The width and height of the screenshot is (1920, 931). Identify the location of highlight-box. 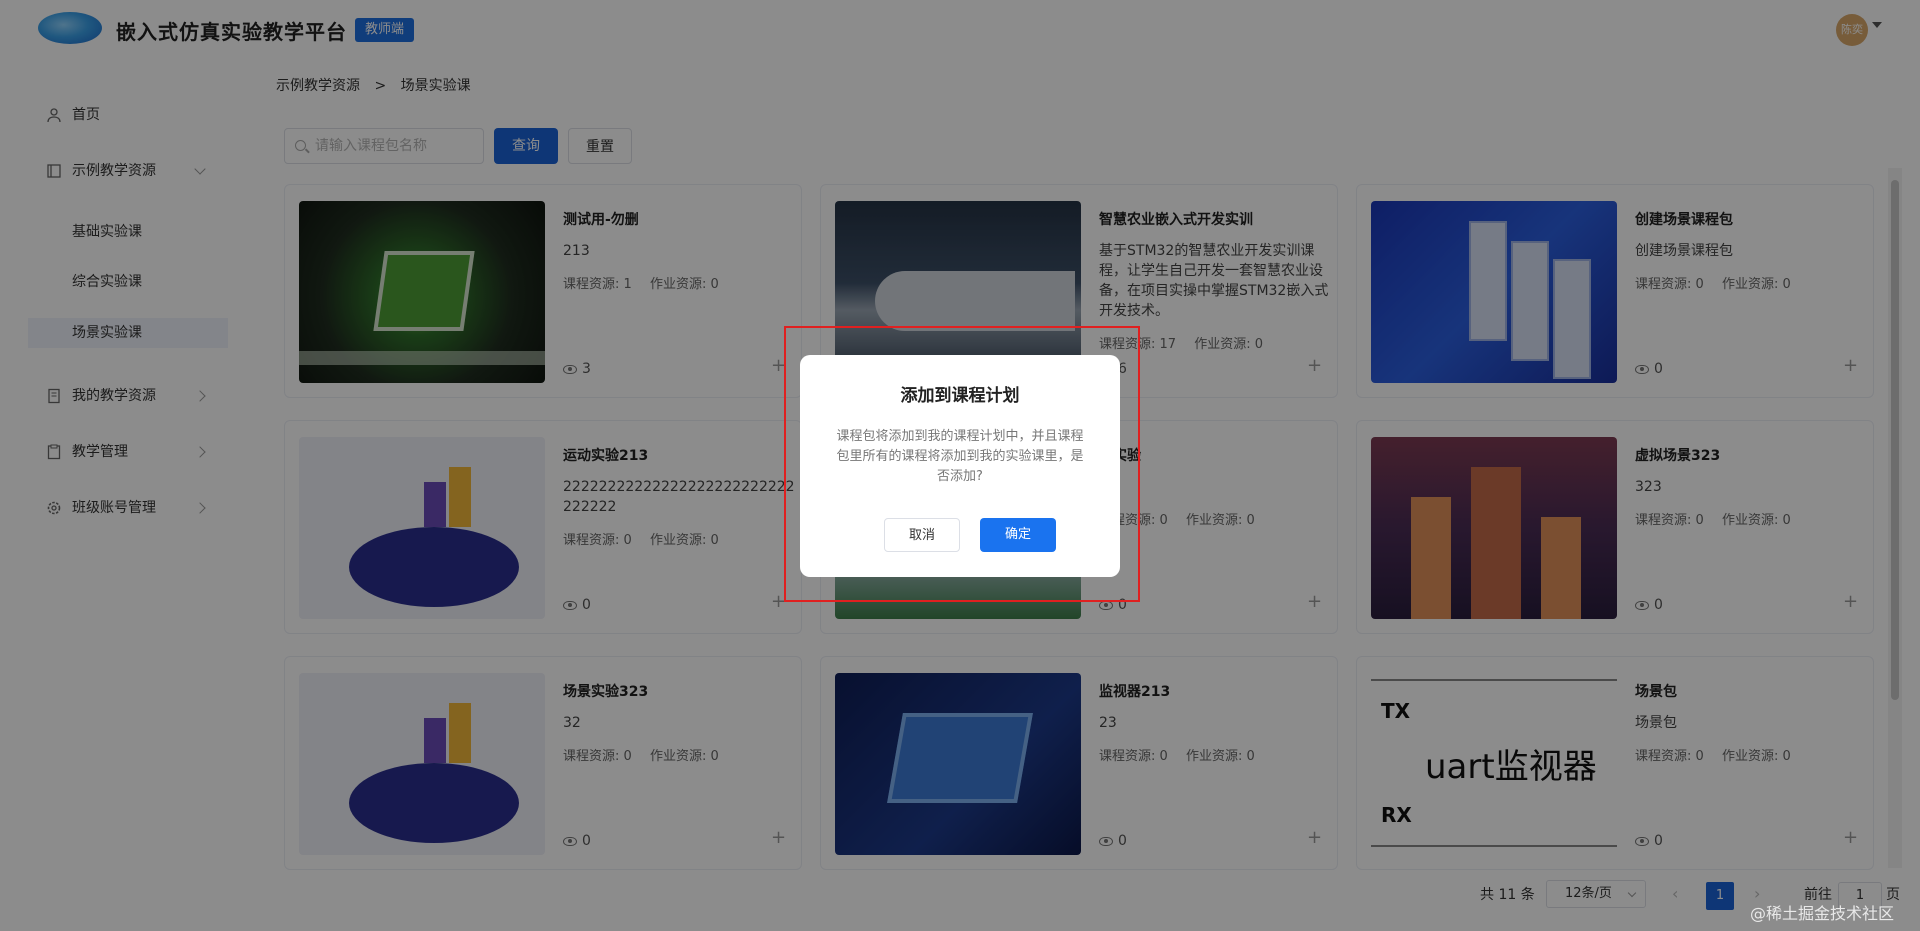
(962, 464).